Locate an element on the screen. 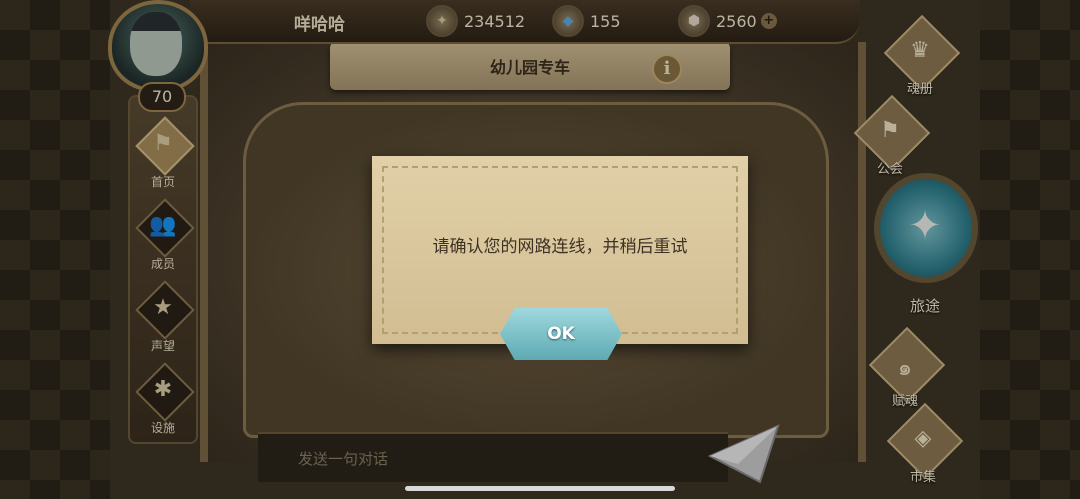 This screenshot has height=499, width=1080. ok-label: OK is located at coordinates (561, 334).